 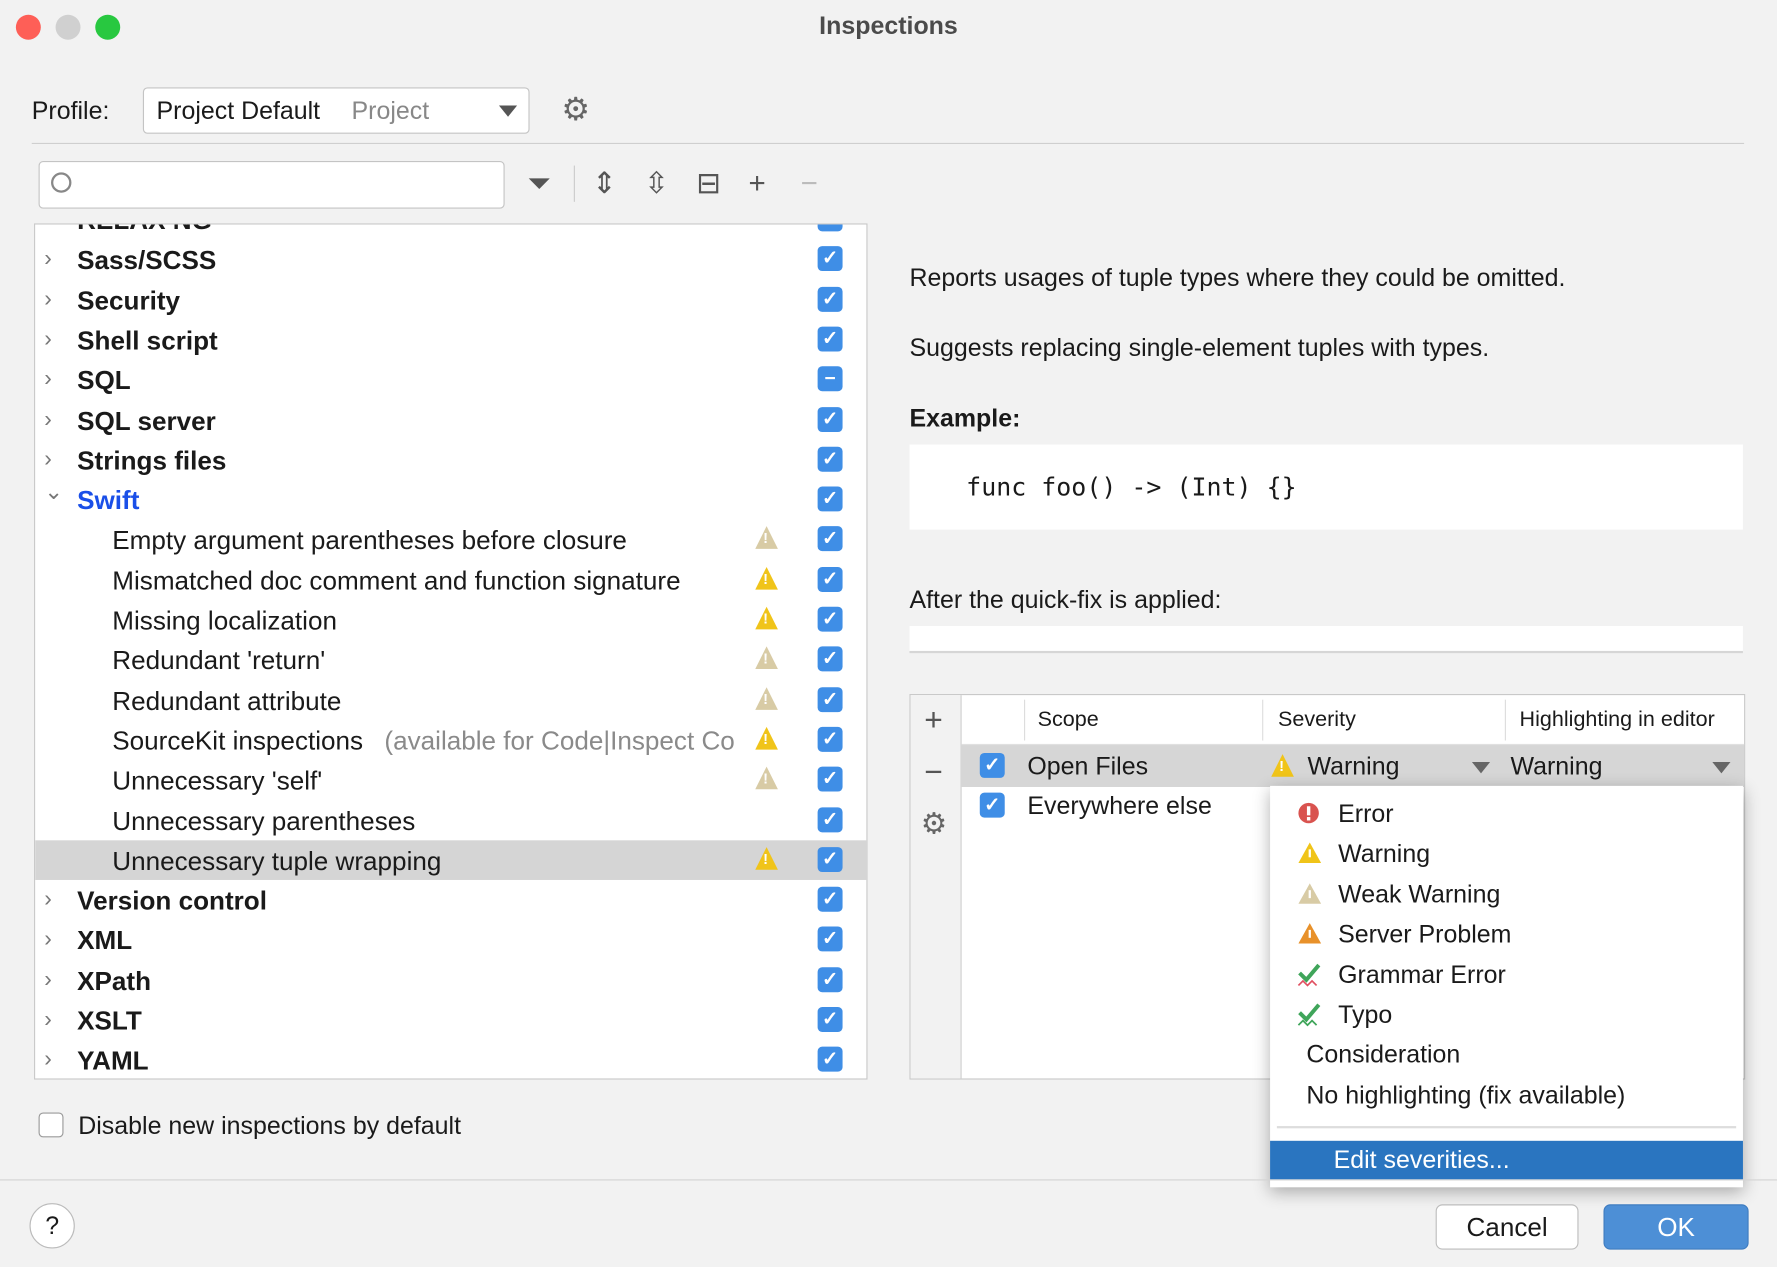 I want to click on tree-row: › Sass/SCSS ✓, so click(x=450, y=260).